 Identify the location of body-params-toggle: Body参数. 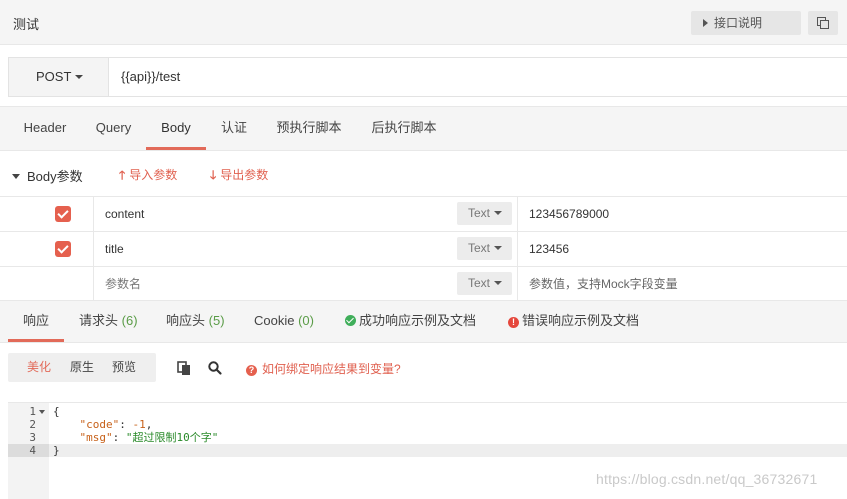
(47, 175).